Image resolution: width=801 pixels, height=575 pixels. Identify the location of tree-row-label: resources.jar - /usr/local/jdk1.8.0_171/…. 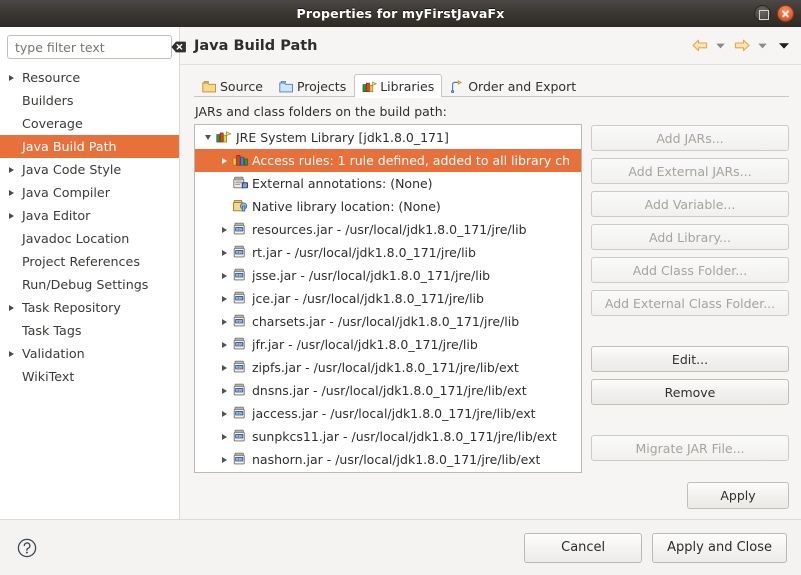
(389, 229).